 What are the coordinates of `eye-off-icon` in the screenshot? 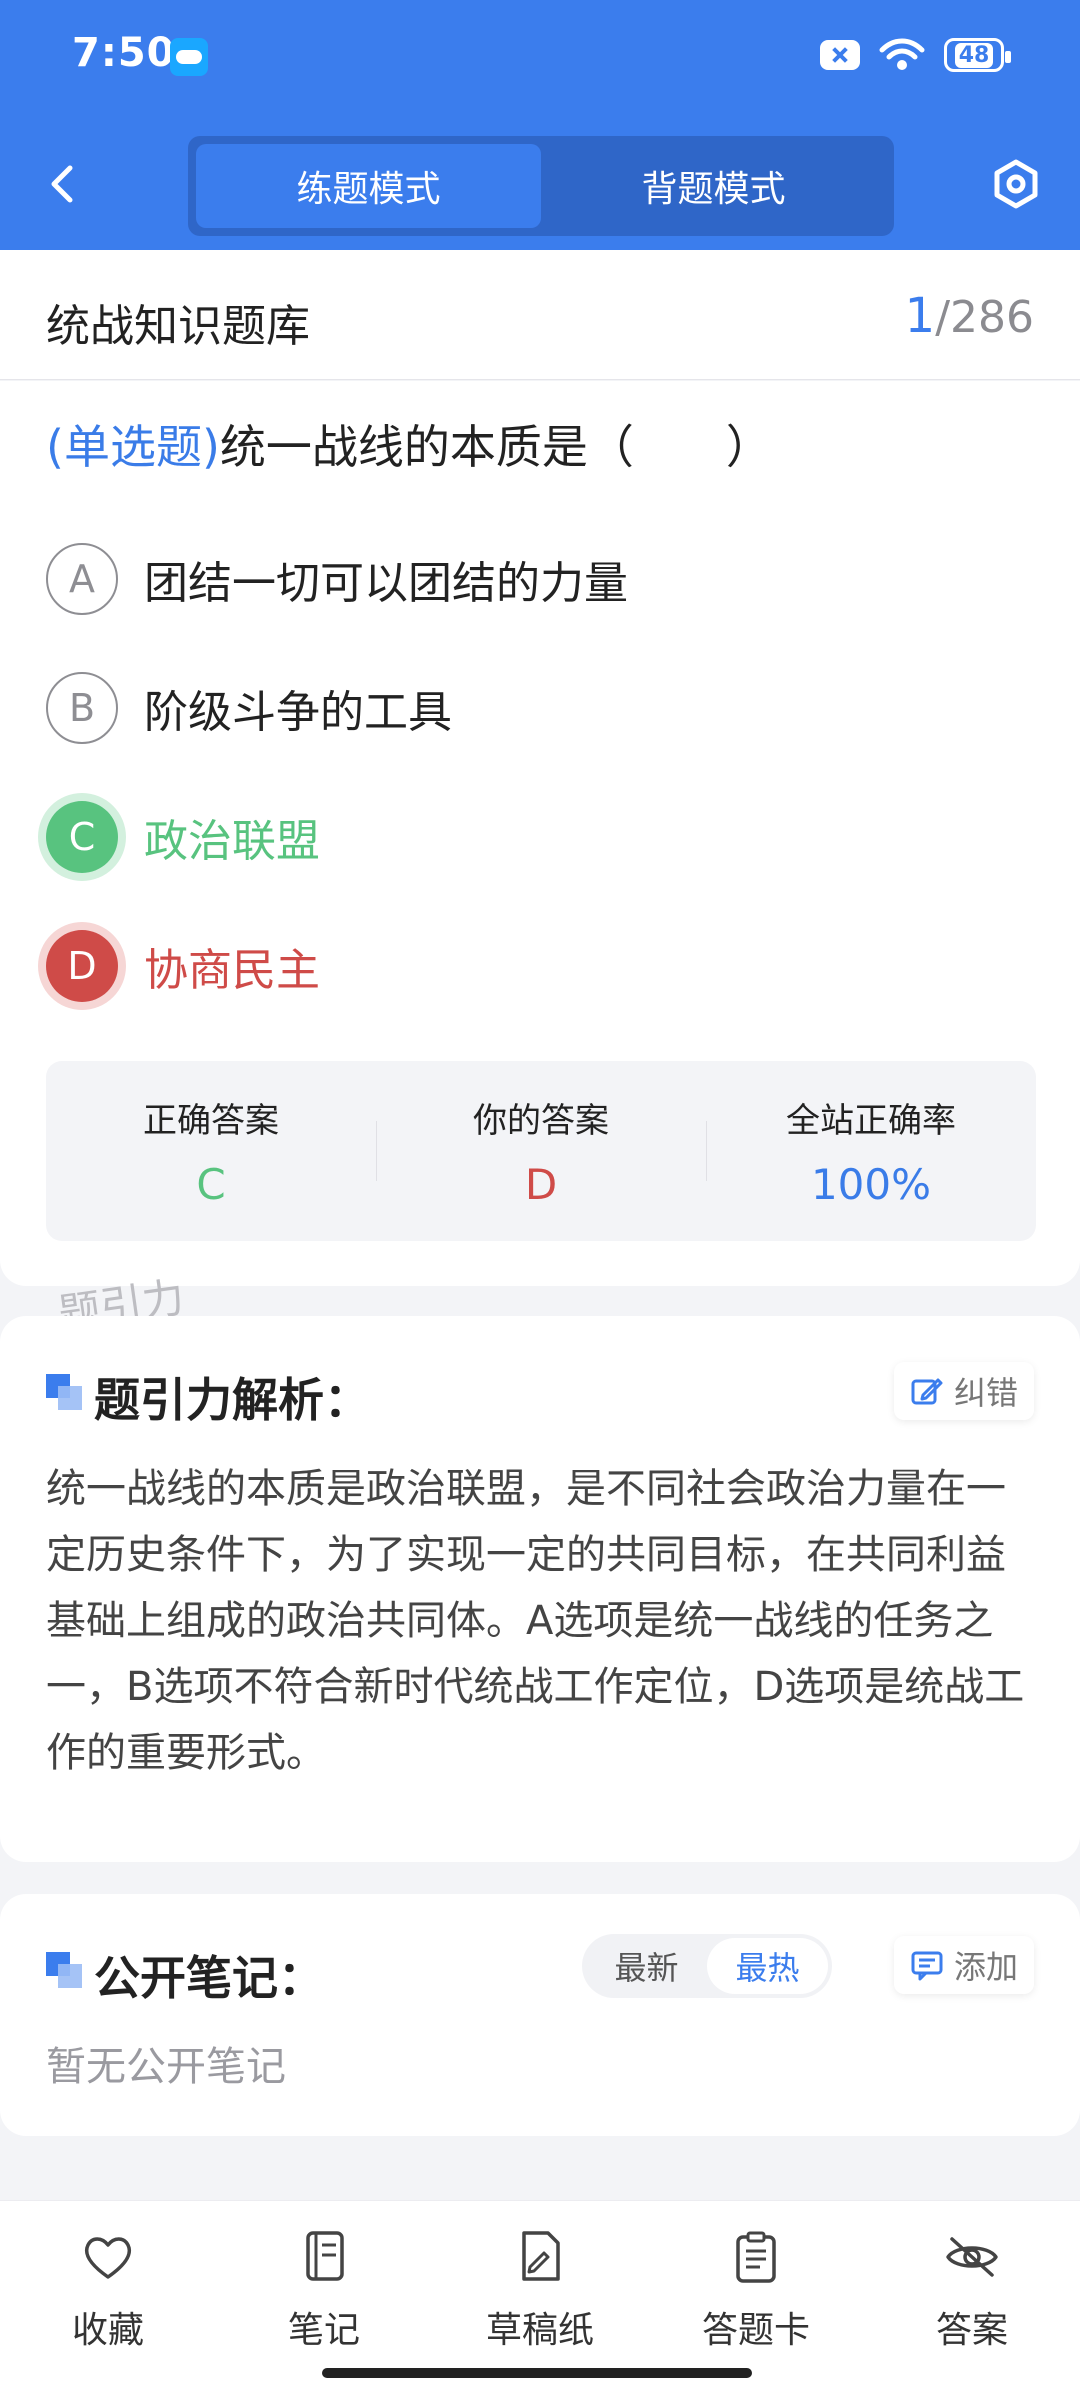 It's located at (972, 2257).